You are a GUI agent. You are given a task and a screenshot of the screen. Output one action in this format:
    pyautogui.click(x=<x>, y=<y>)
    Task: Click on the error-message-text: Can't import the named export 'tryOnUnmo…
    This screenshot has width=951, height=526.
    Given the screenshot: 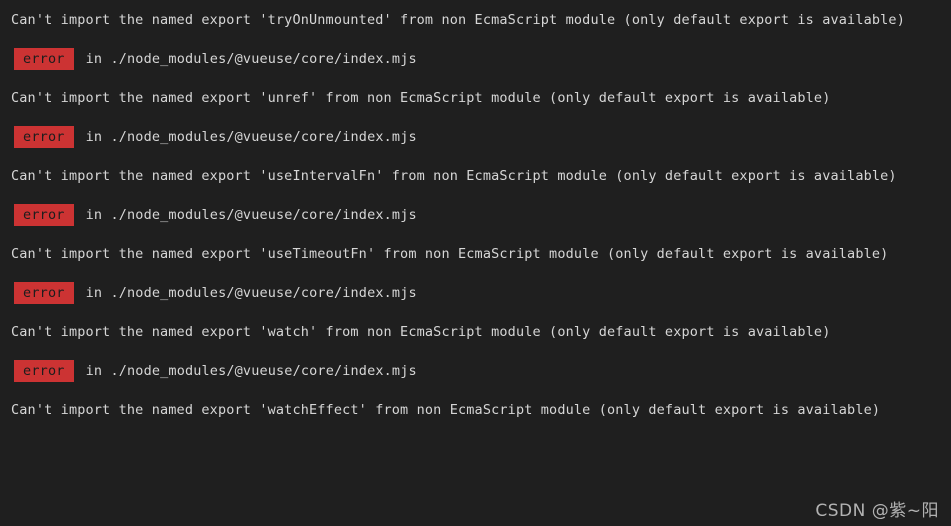 What is the action you would take?
    pyautogui.click(x=458, y=20)
    